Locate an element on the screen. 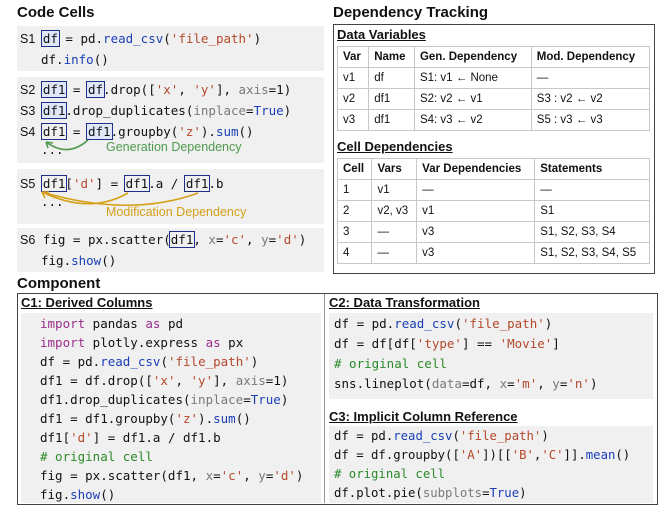  c2-line-1: df = pd.read_csv('file_path') is located at coordinates (443, 323).